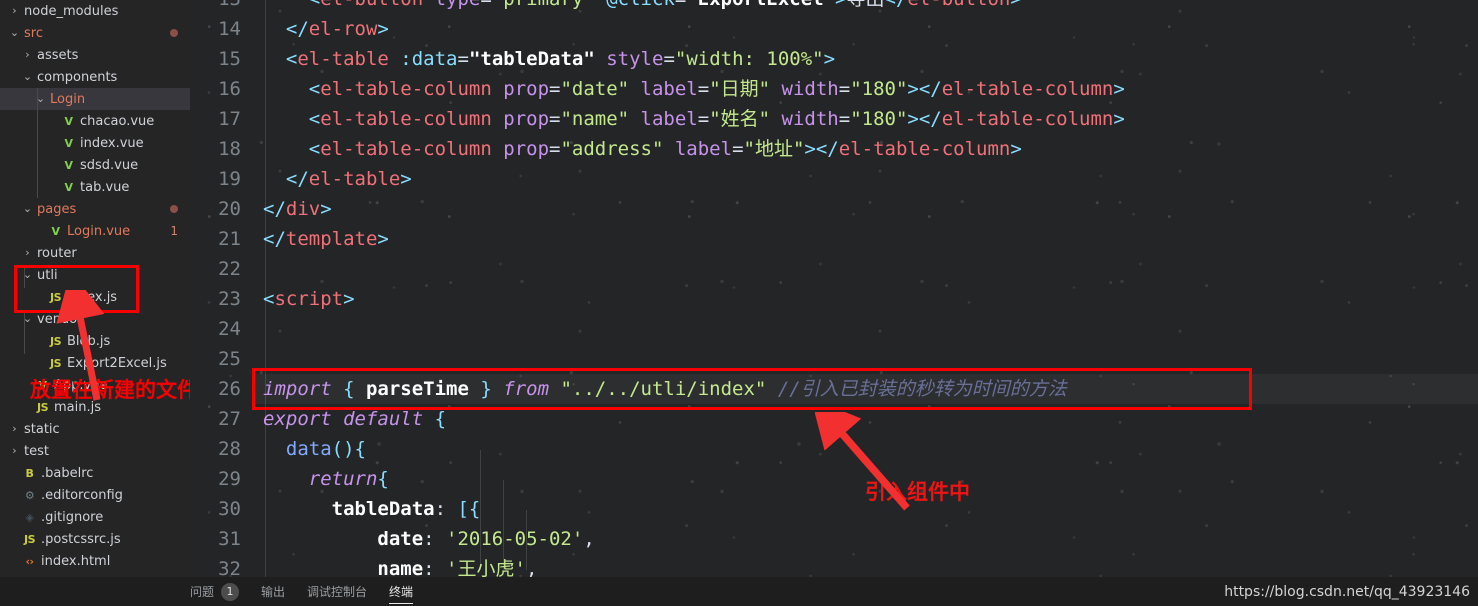  I want to click on tree-item-router: › router, so click(95, 253).